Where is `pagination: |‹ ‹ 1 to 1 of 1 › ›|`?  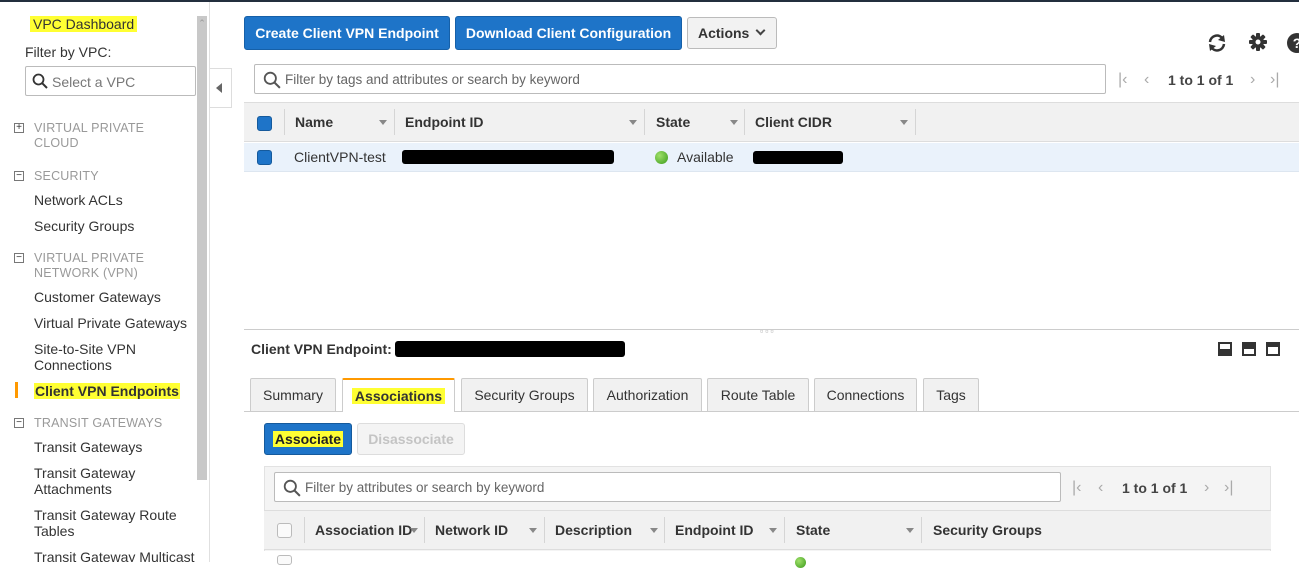
pagination: |‹ ‹ 1 to 1 of 1 › ›| is located at coordinates (1203, 81).